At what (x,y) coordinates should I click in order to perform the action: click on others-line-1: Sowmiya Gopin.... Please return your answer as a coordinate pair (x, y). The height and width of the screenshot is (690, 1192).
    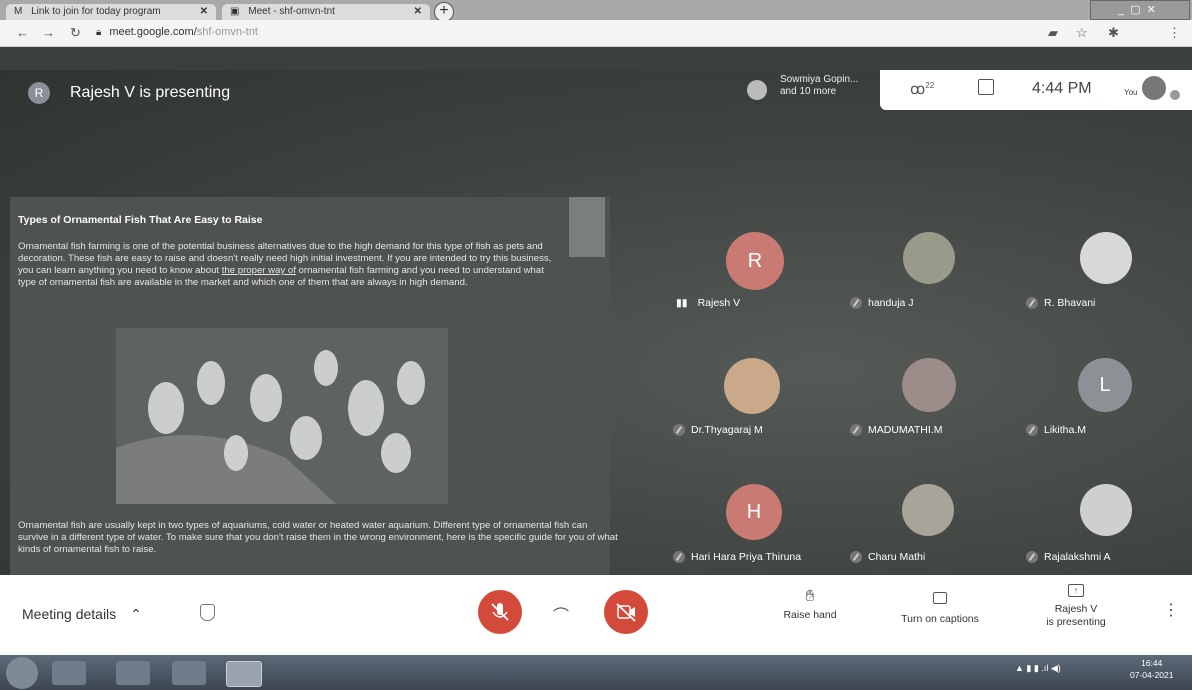
    Looking at the image, I should click on (819, 79).